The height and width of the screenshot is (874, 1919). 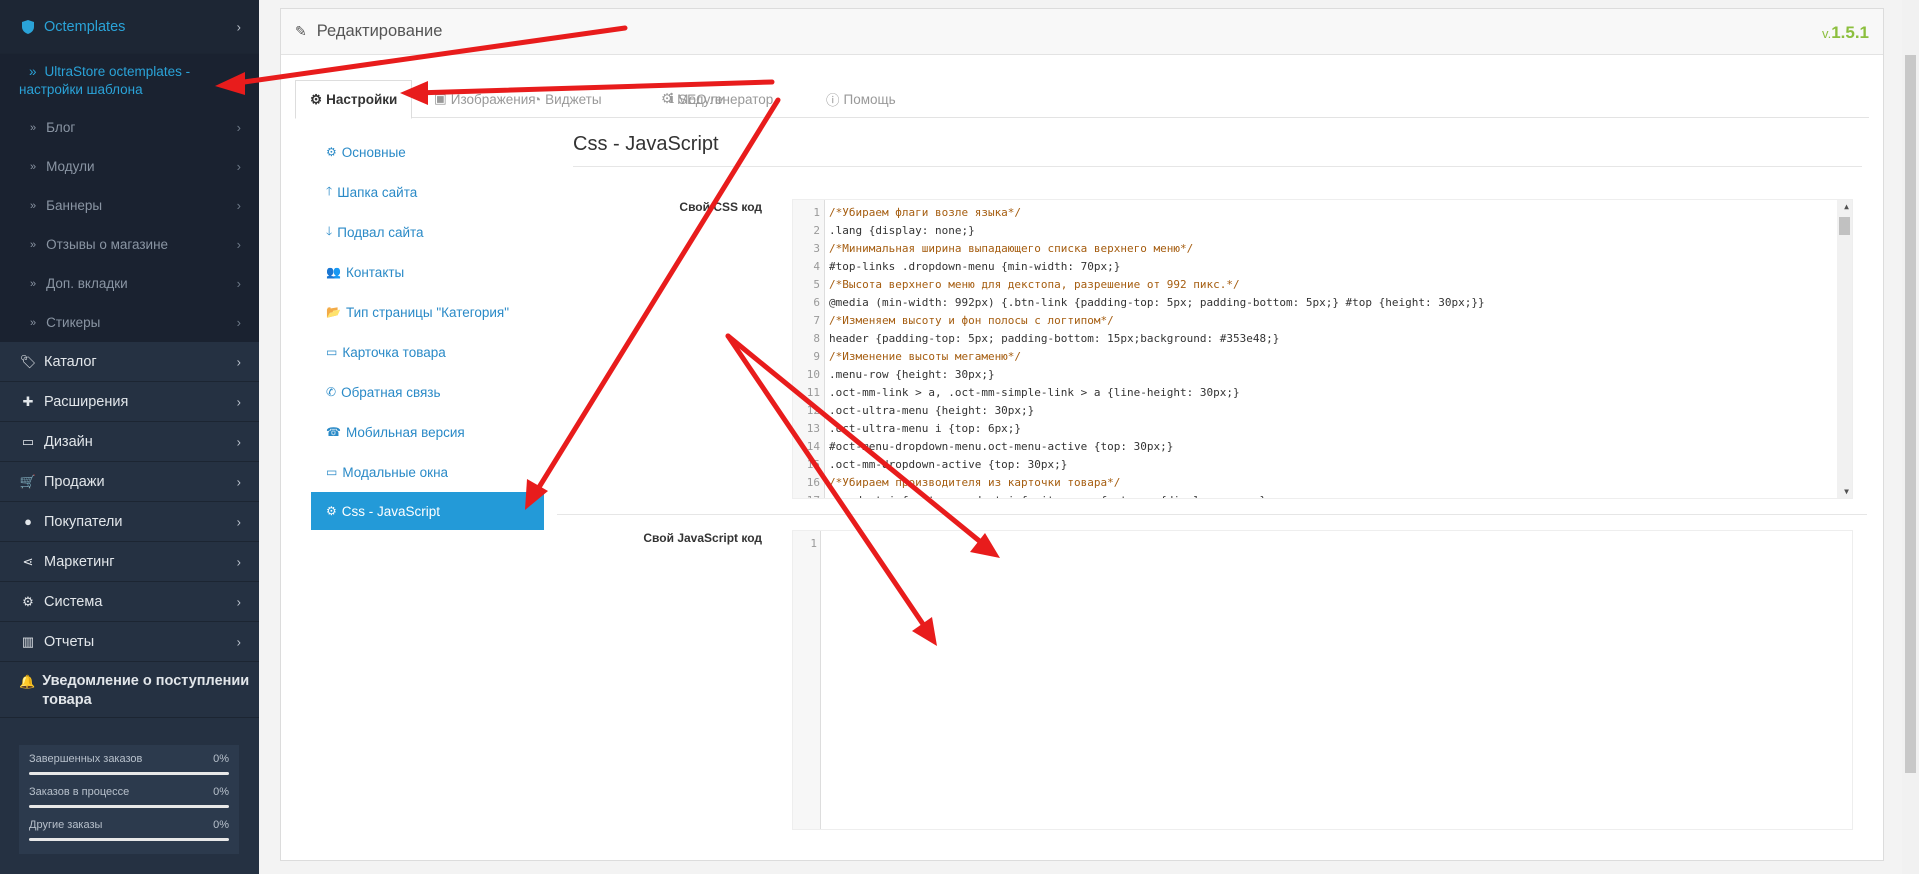 I want to click on sidebar-subitem: » Модули ›, so click(x=129, y=166).